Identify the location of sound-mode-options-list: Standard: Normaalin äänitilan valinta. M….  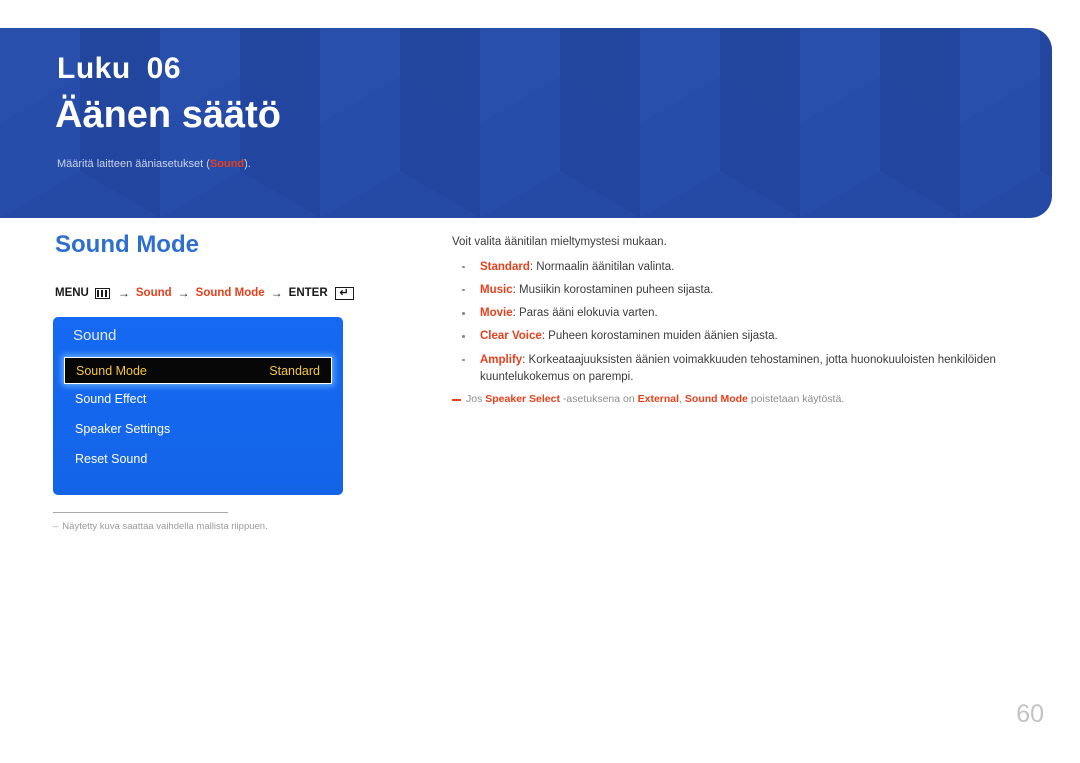
(747, 323).